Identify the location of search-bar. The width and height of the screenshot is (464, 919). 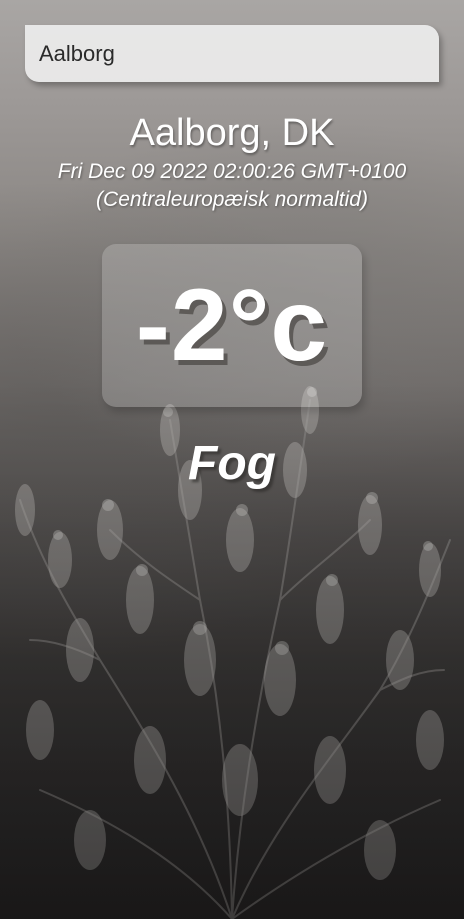
(232, 53).